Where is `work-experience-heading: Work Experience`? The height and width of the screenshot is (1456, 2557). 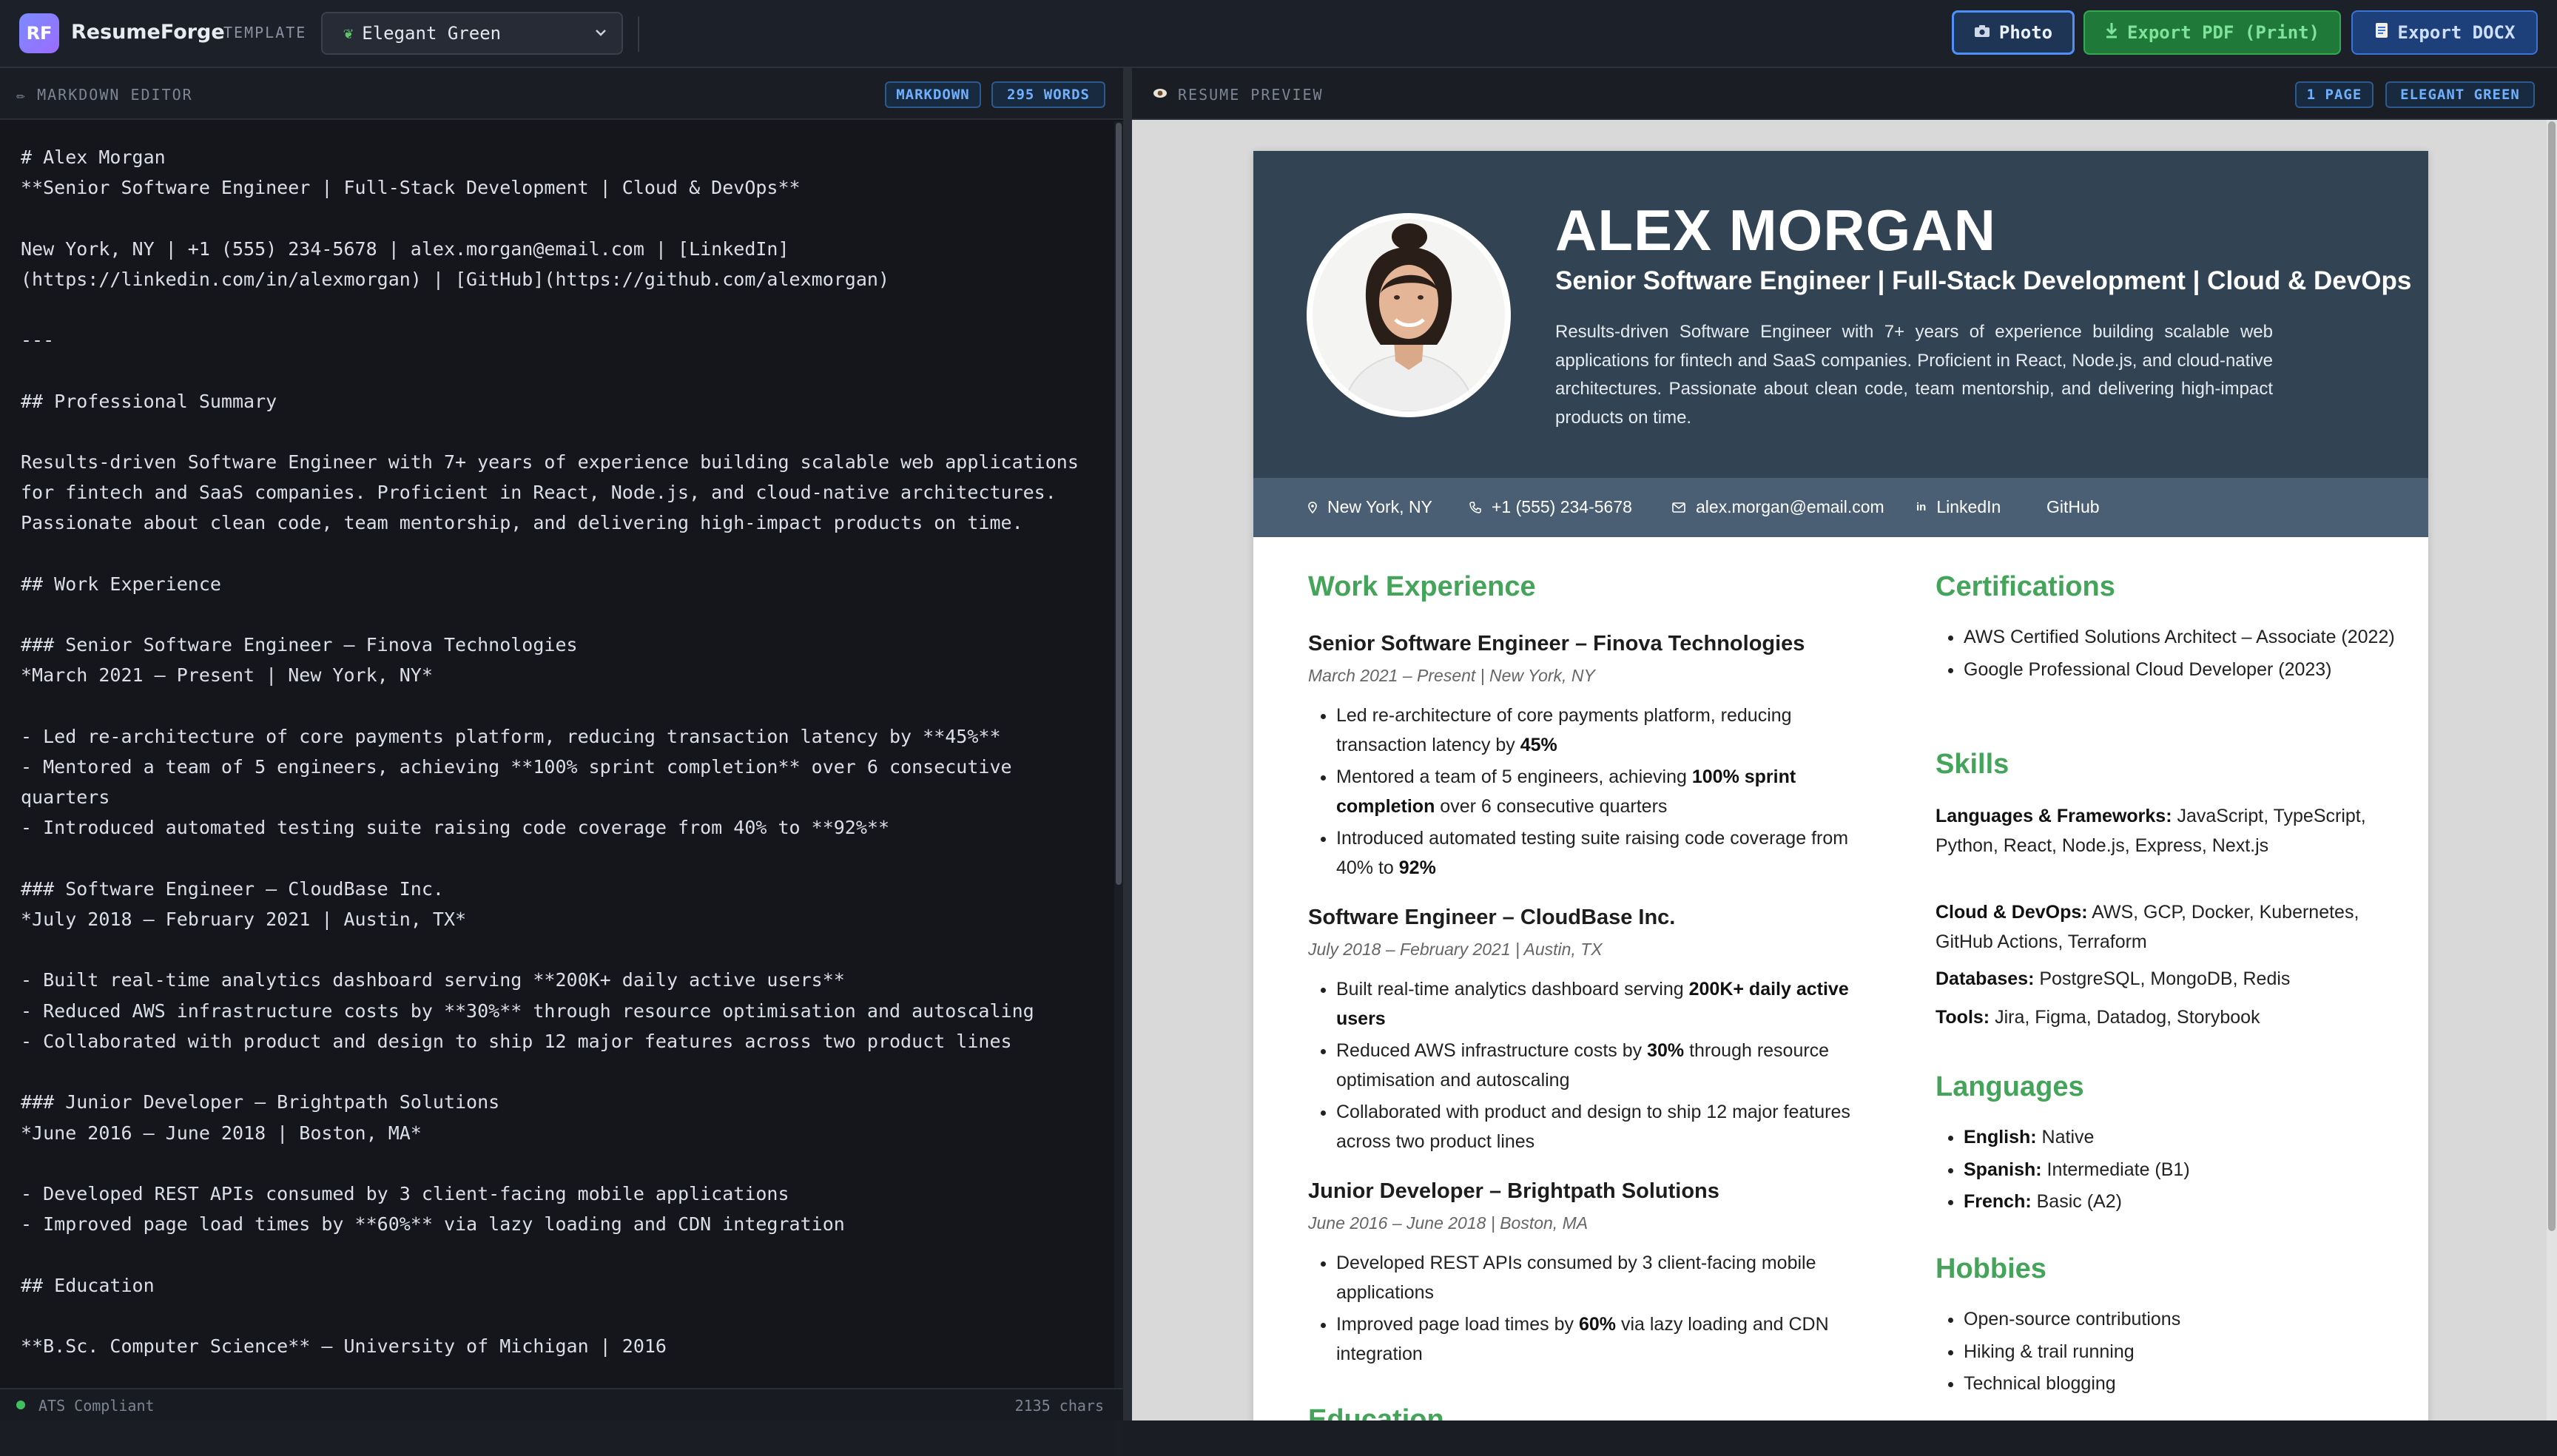 work-experience-heading: Work Experience is located at coordinates (1422, 586).